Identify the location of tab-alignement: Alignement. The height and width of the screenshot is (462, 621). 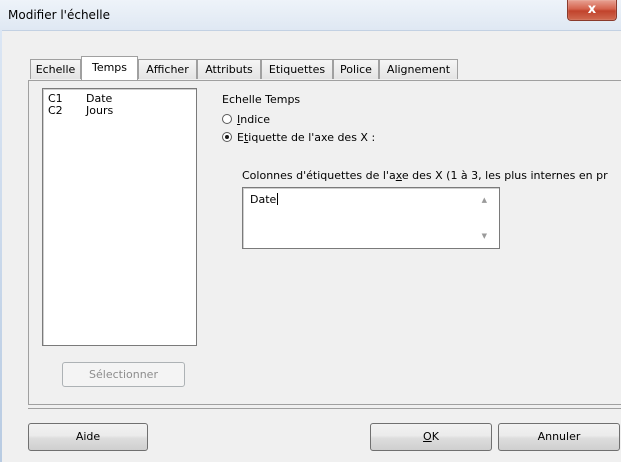
(418, 69).